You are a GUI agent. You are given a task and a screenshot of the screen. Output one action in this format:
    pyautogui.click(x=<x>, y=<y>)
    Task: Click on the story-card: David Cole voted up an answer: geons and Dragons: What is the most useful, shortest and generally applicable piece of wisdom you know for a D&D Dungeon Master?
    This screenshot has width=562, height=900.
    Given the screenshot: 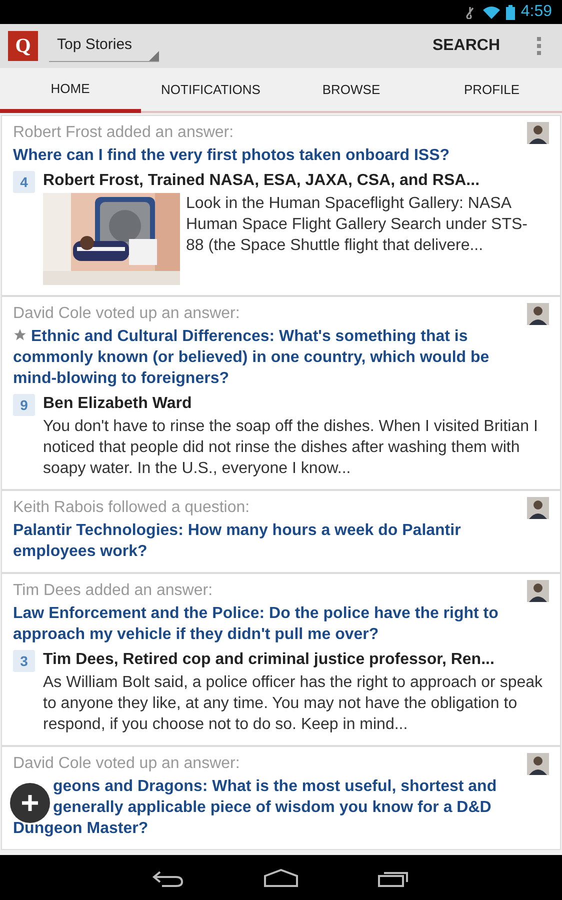 What is the action you would take?
    pyautogui.click(x=281, y=798)
    